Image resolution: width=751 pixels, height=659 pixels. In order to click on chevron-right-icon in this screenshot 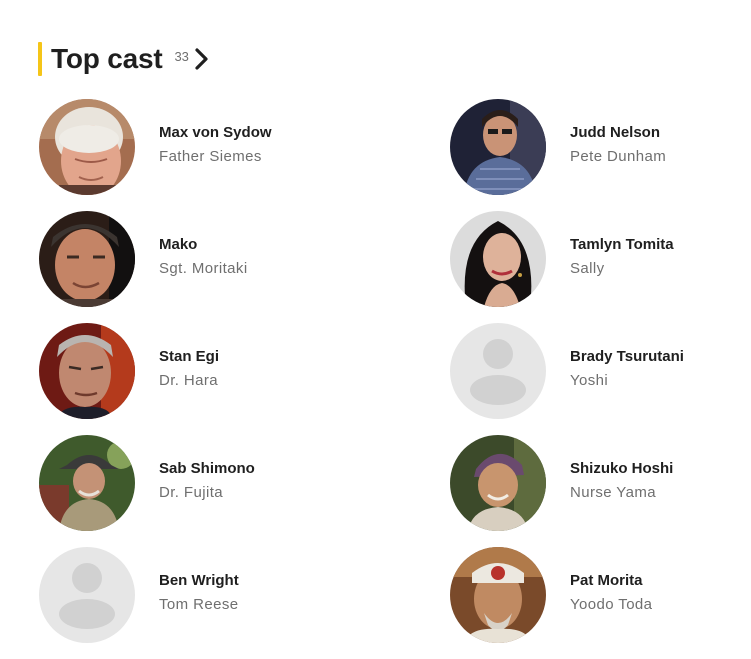, I will do `click(202, 59)`.